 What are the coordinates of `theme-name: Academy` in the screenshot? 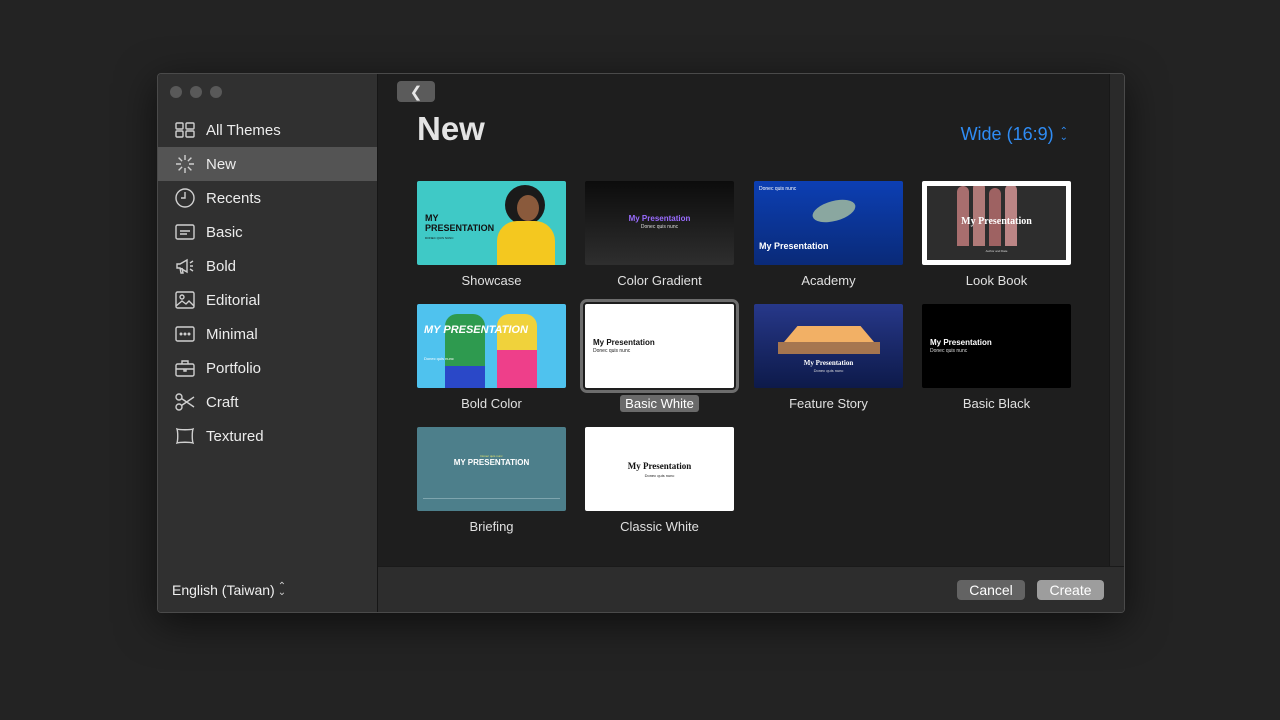 It's located at (828, 280).